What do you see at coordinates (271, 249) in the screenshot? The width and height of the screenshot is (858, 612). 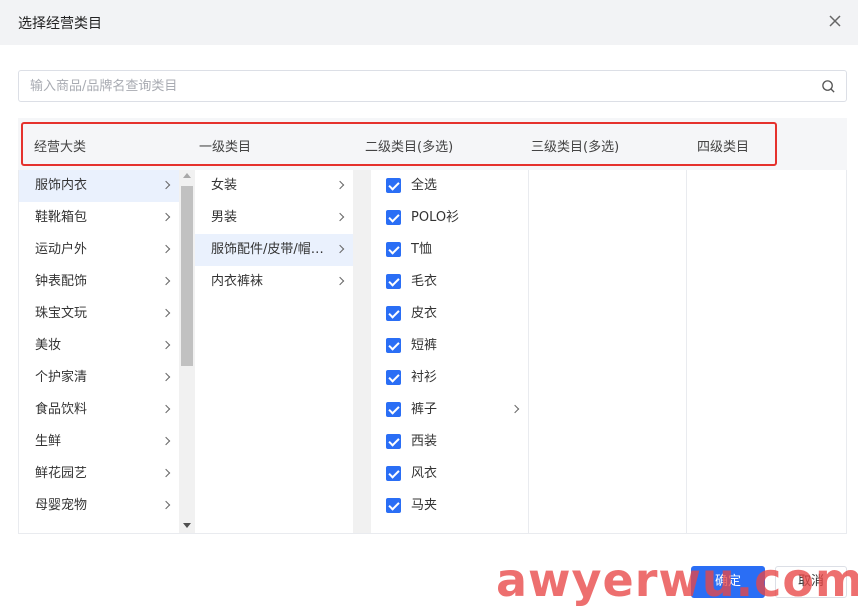 I see `level1-item-label: 服饰配件/皮带/帽子/围巾` at bounding box center [271, 249].